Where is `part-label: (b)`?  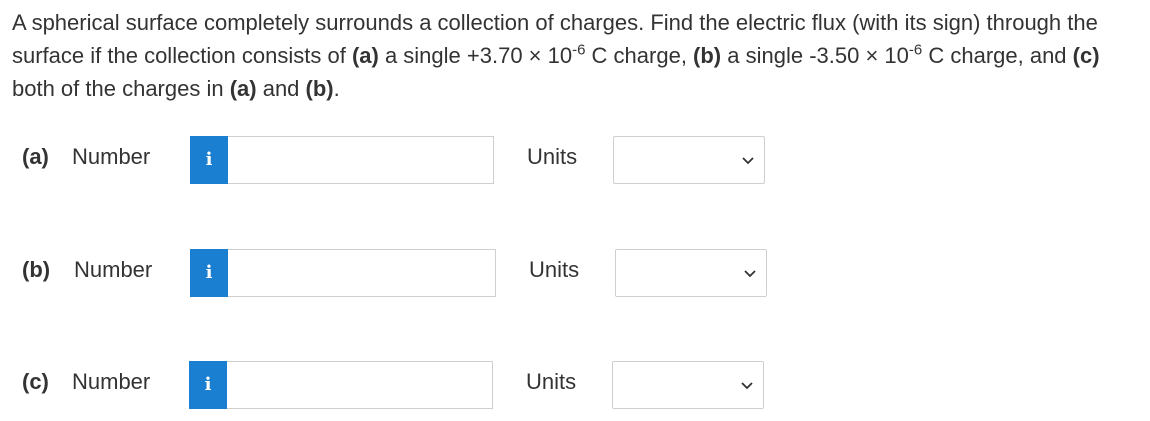 part-label: (b) is located at coordinates (36, 269).